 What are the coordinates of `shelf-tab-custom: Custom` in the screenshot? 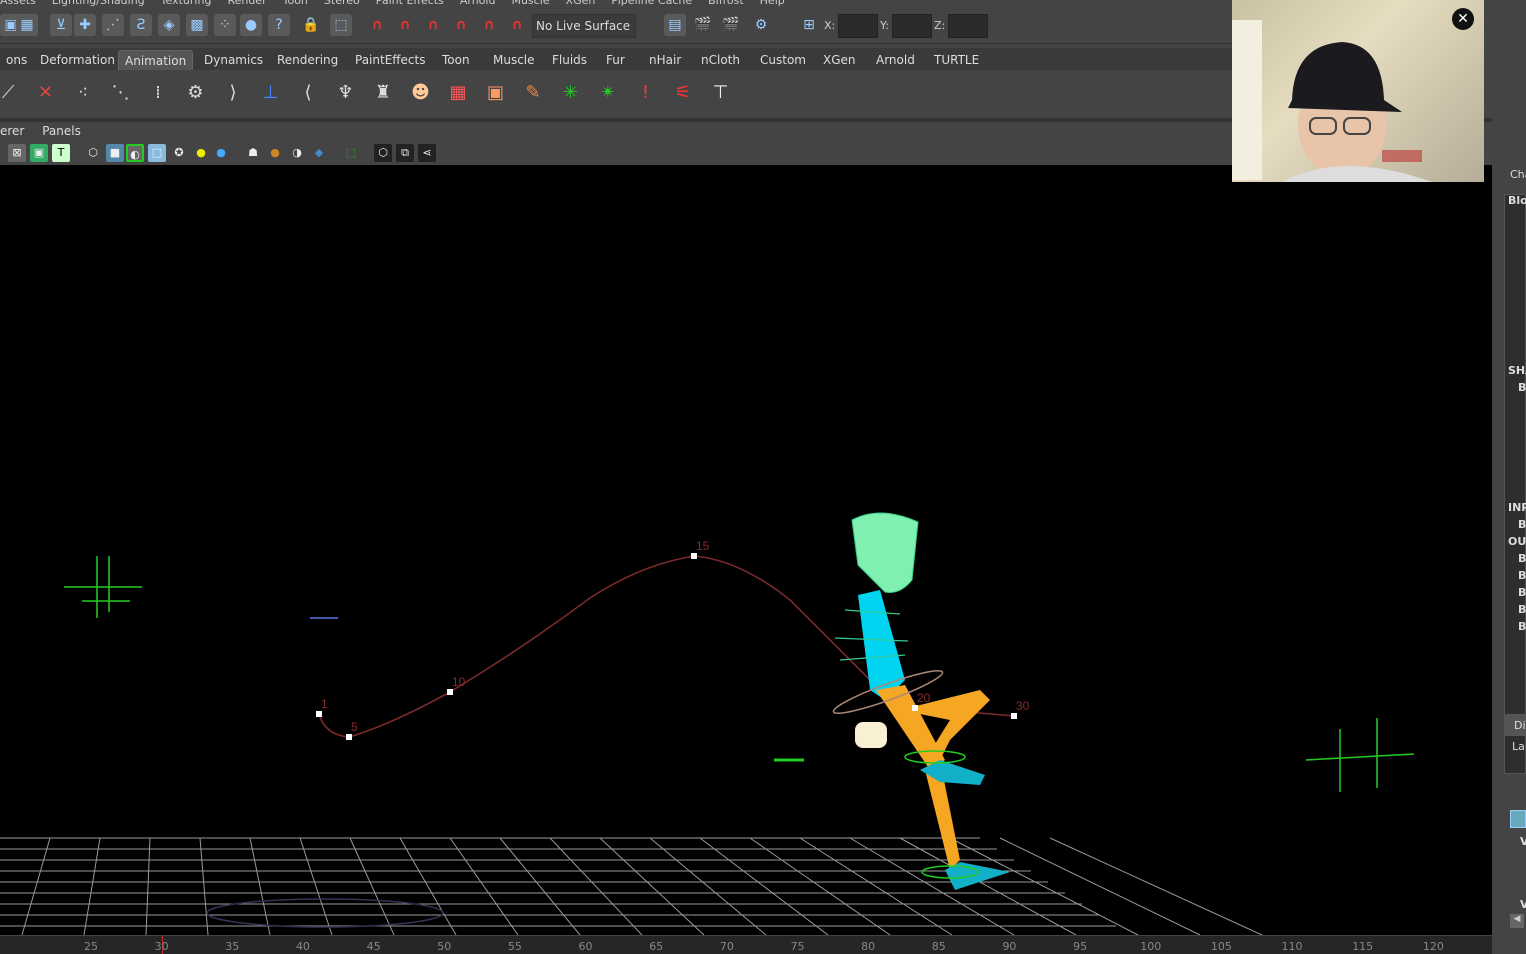 It's located at (783, 60).